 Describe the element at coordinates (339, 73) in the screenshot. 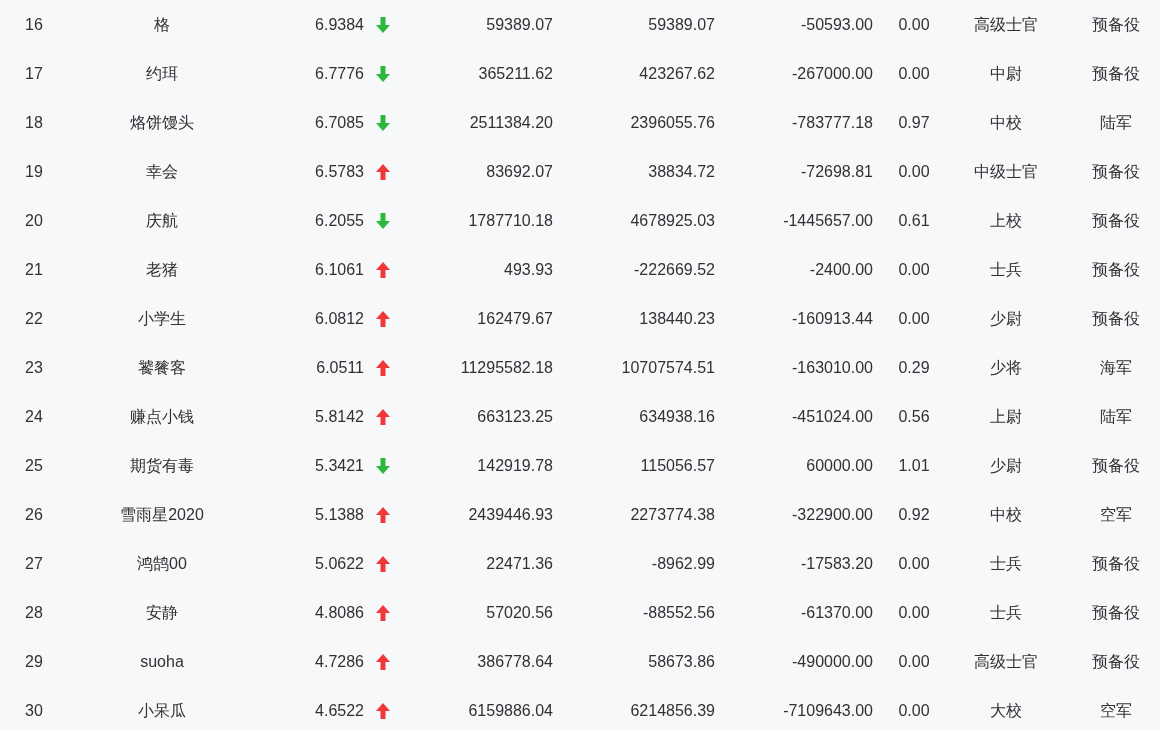

I see `score-cell: 6.7776` at that location.